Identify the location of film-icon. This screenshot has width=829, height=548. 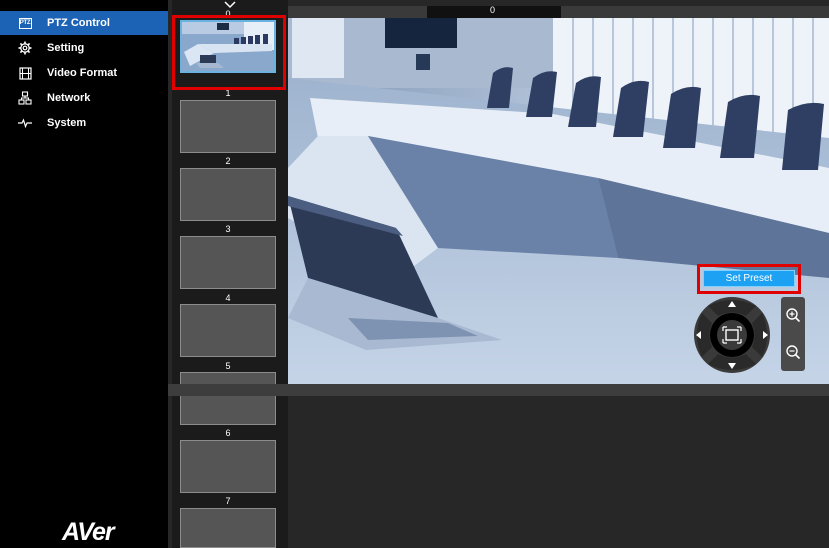
(25, 73).